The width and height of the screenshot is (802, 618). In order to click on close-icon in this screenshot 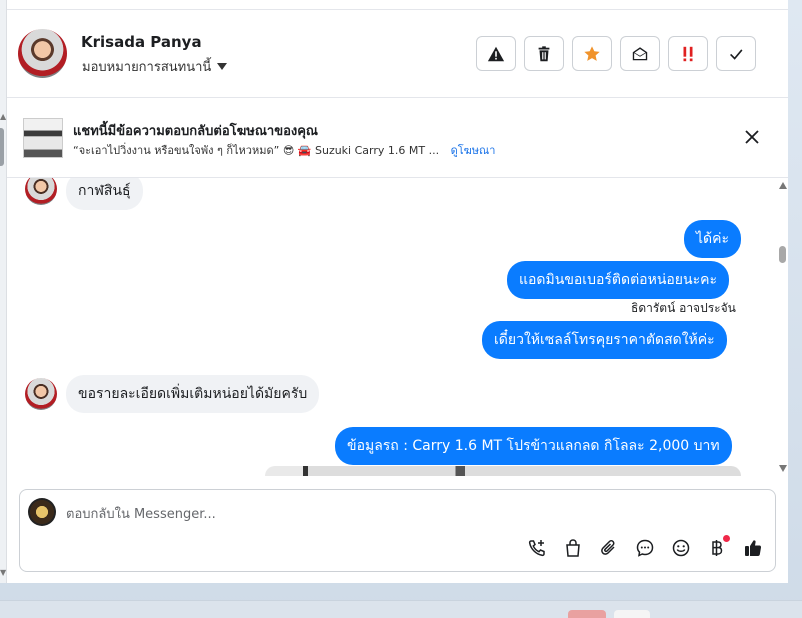, I will do `click(752, 137)`.